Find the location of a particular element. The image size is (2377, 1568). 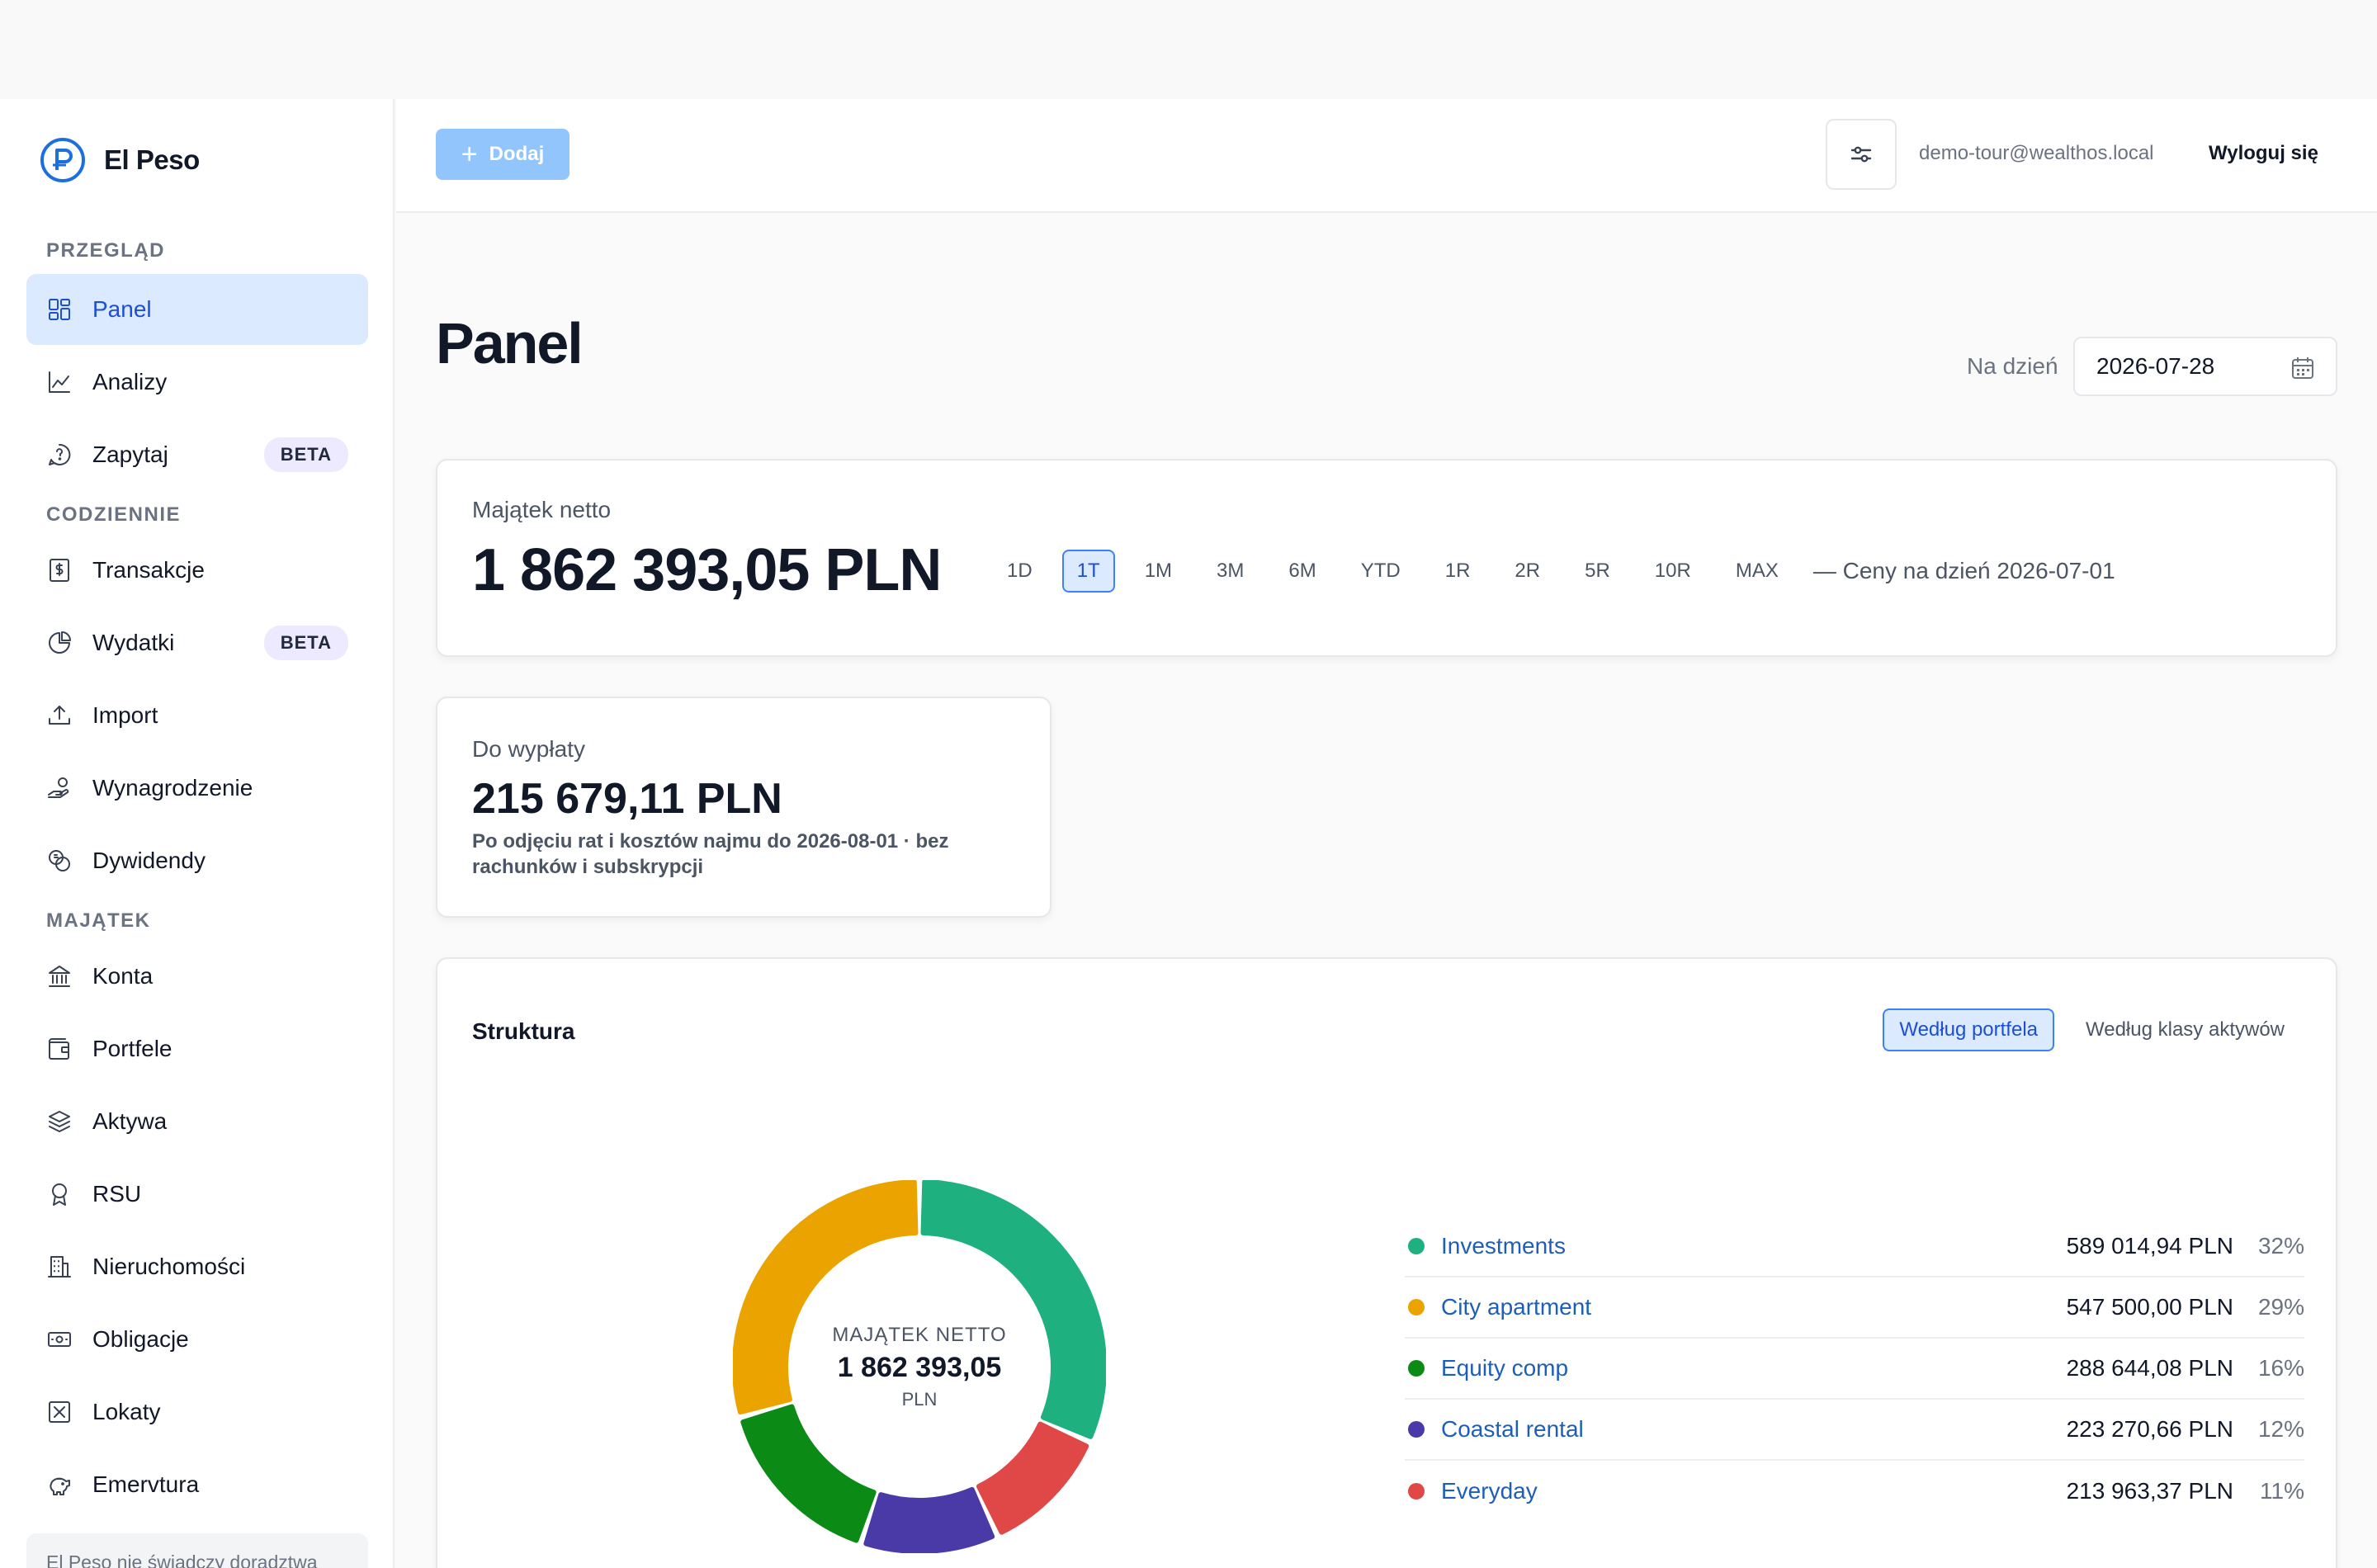

tab-by-portfolio: Według portfela is located at coordinates (1969, 1029).